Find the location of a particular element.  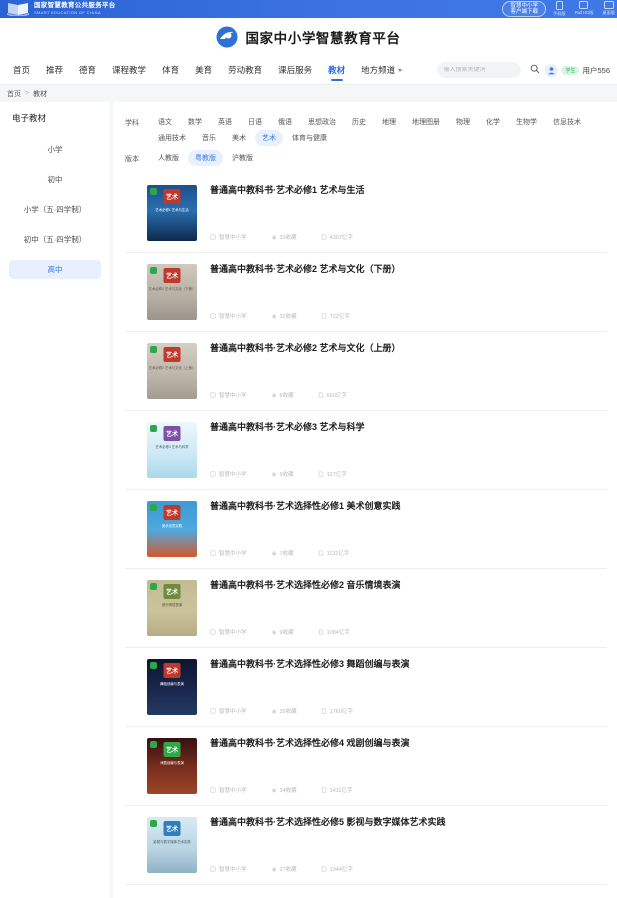

filter-chip-russian: 俄语 is located at coordinates (285, 122).